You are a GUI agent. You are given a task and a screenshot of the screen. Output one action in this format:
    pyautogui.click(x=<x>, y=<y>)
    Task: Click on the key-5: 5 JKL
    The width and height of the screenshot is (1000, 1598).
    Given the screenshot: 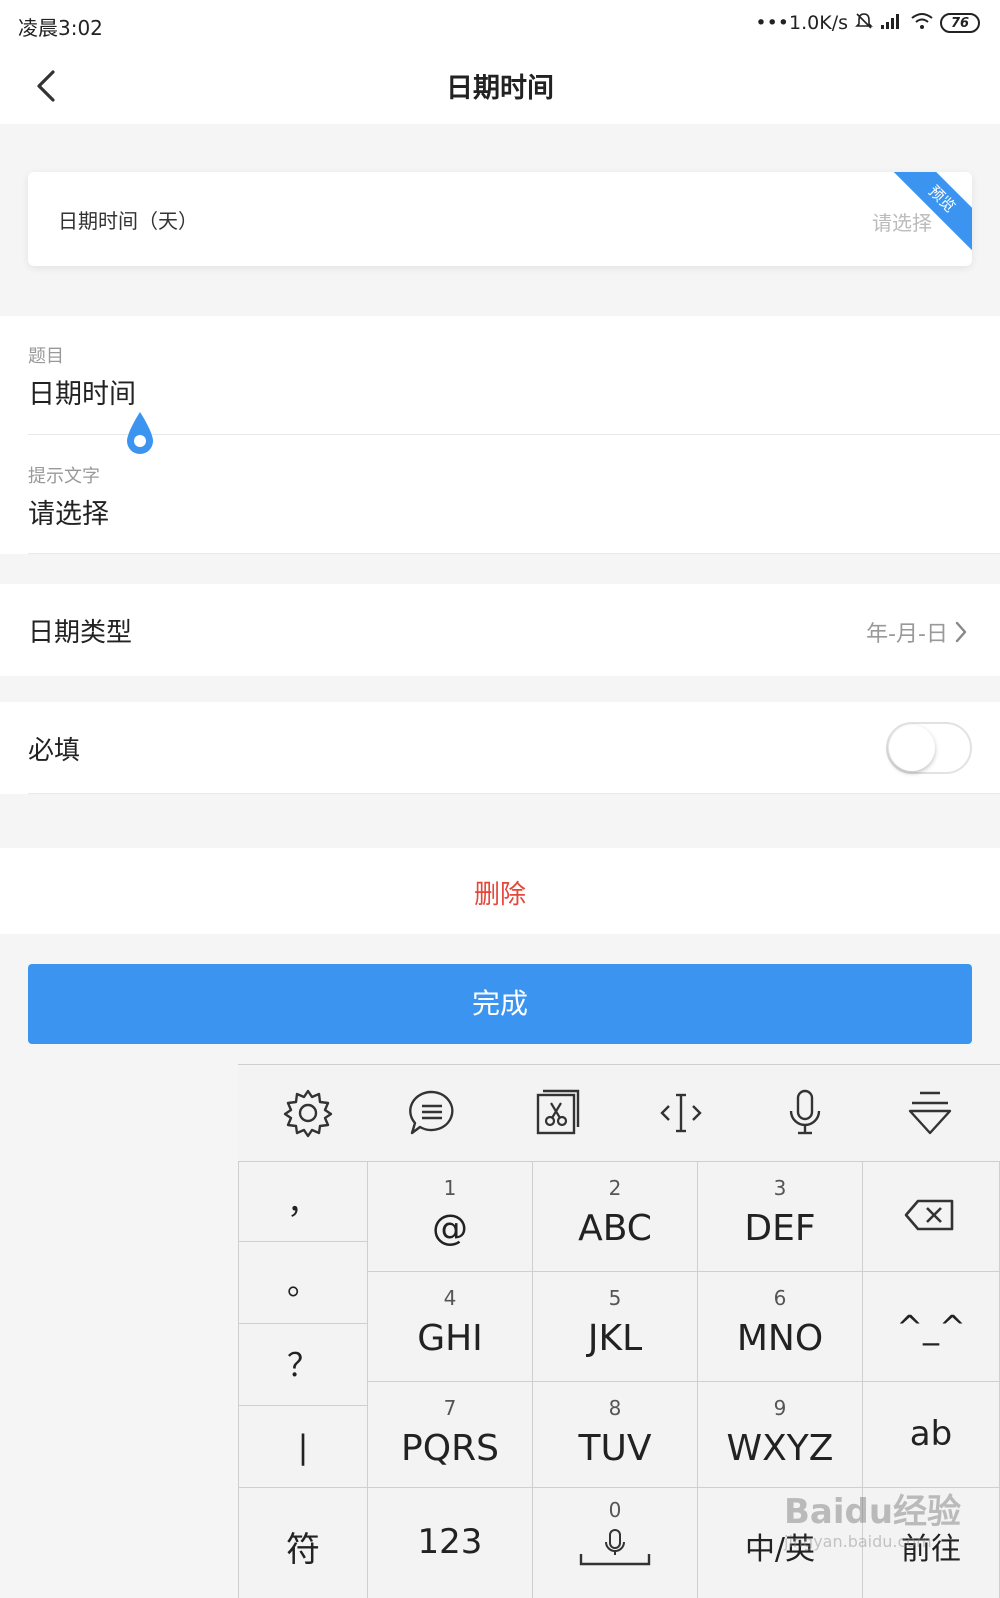 What is the action you would take?
    pyautogui.click(x=615, y=1327)
    